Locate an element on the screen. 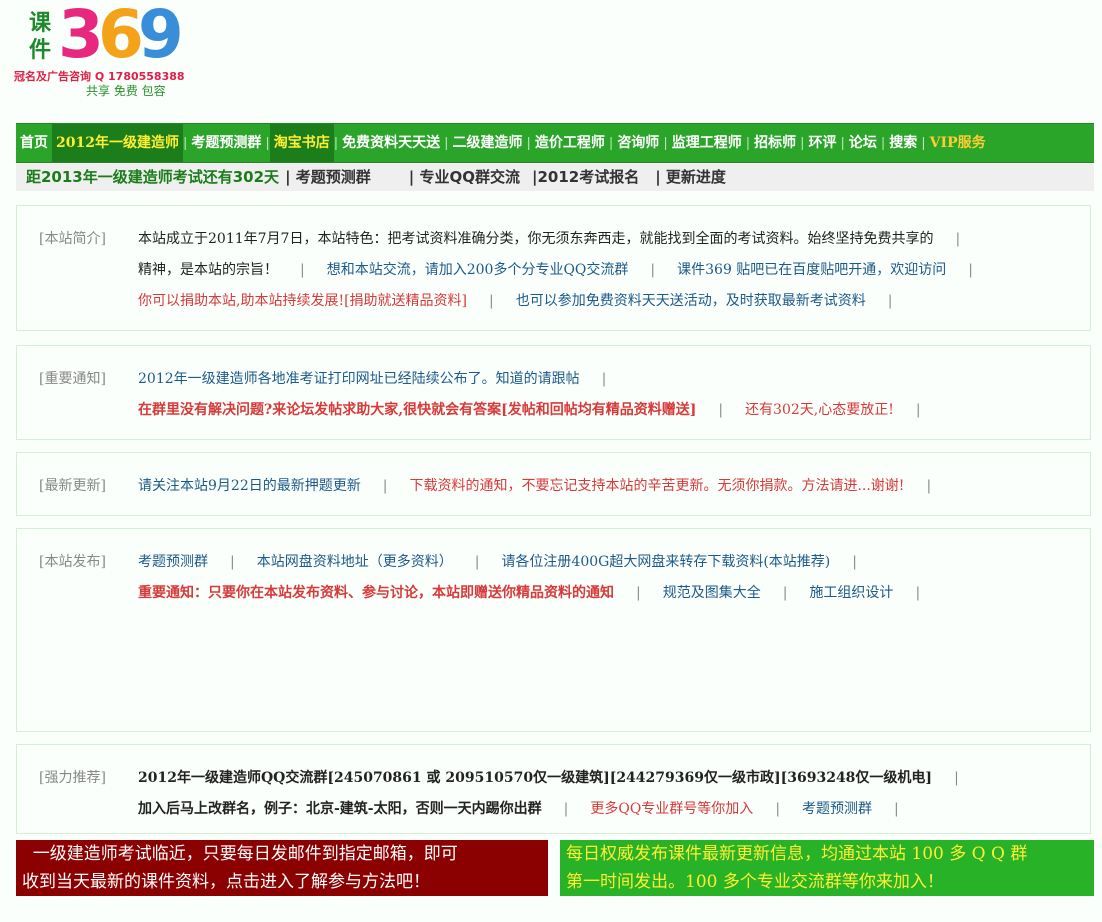 The image size is (1102, 922). standards-atlas-link: 规范及图集大全 is located at coordinates (712, 593).